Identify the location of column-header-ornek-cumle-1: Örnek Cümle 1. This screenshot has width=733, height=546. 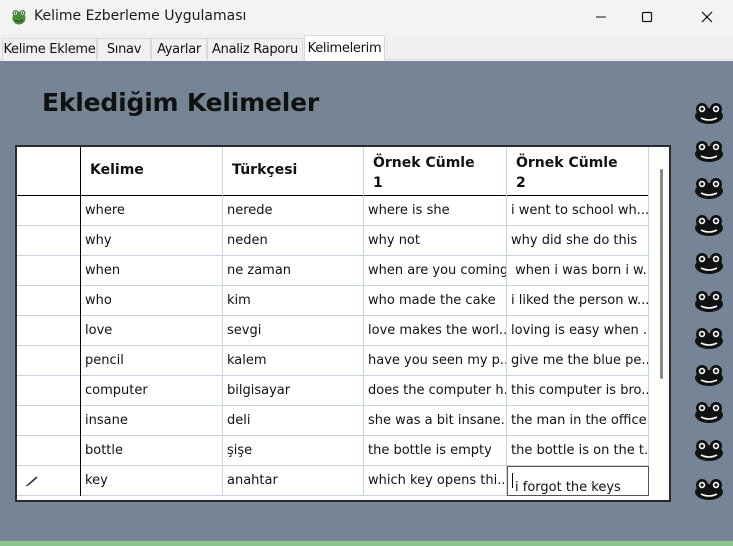
(435, 171).